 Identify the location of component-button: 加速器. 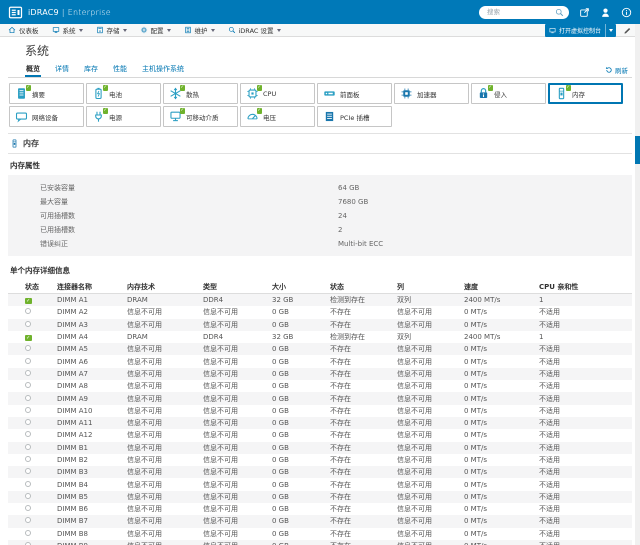
(431, 93).